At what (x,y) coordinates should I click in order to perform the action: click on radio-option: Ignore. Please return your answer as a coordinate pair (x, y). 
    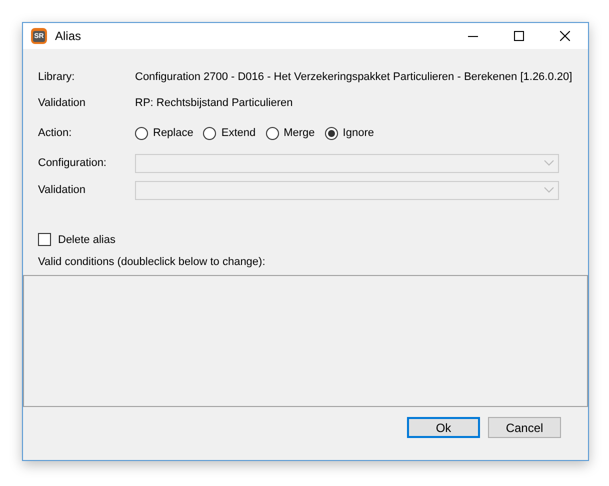
    Looking at the image, I should click on (349, 133).